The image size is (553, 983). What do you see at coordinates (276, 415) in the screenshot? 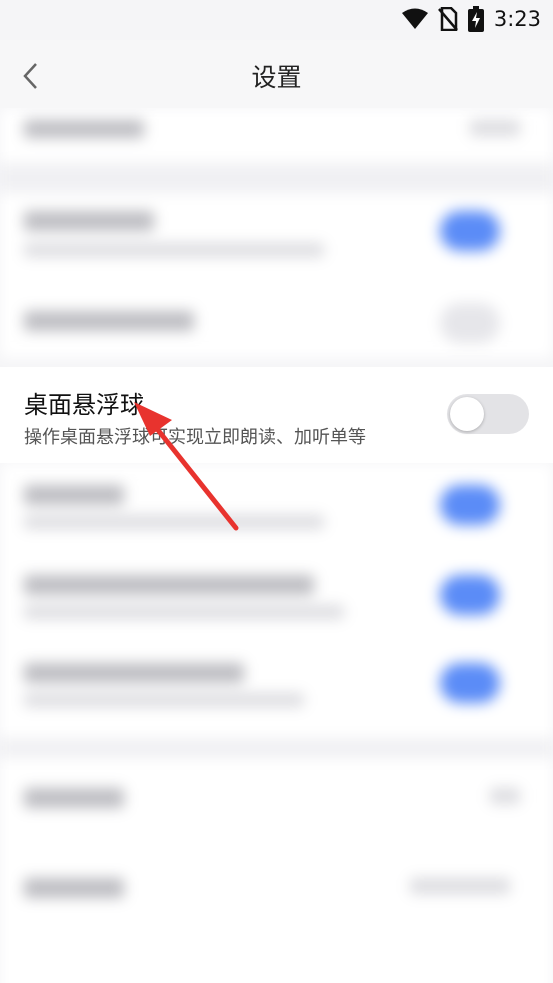
I see `floating-ball-setting-row: 桌面悬浮球 操作桌面悬浮球可实现立即朗读、加听单等` at bounding box center [276, 415].